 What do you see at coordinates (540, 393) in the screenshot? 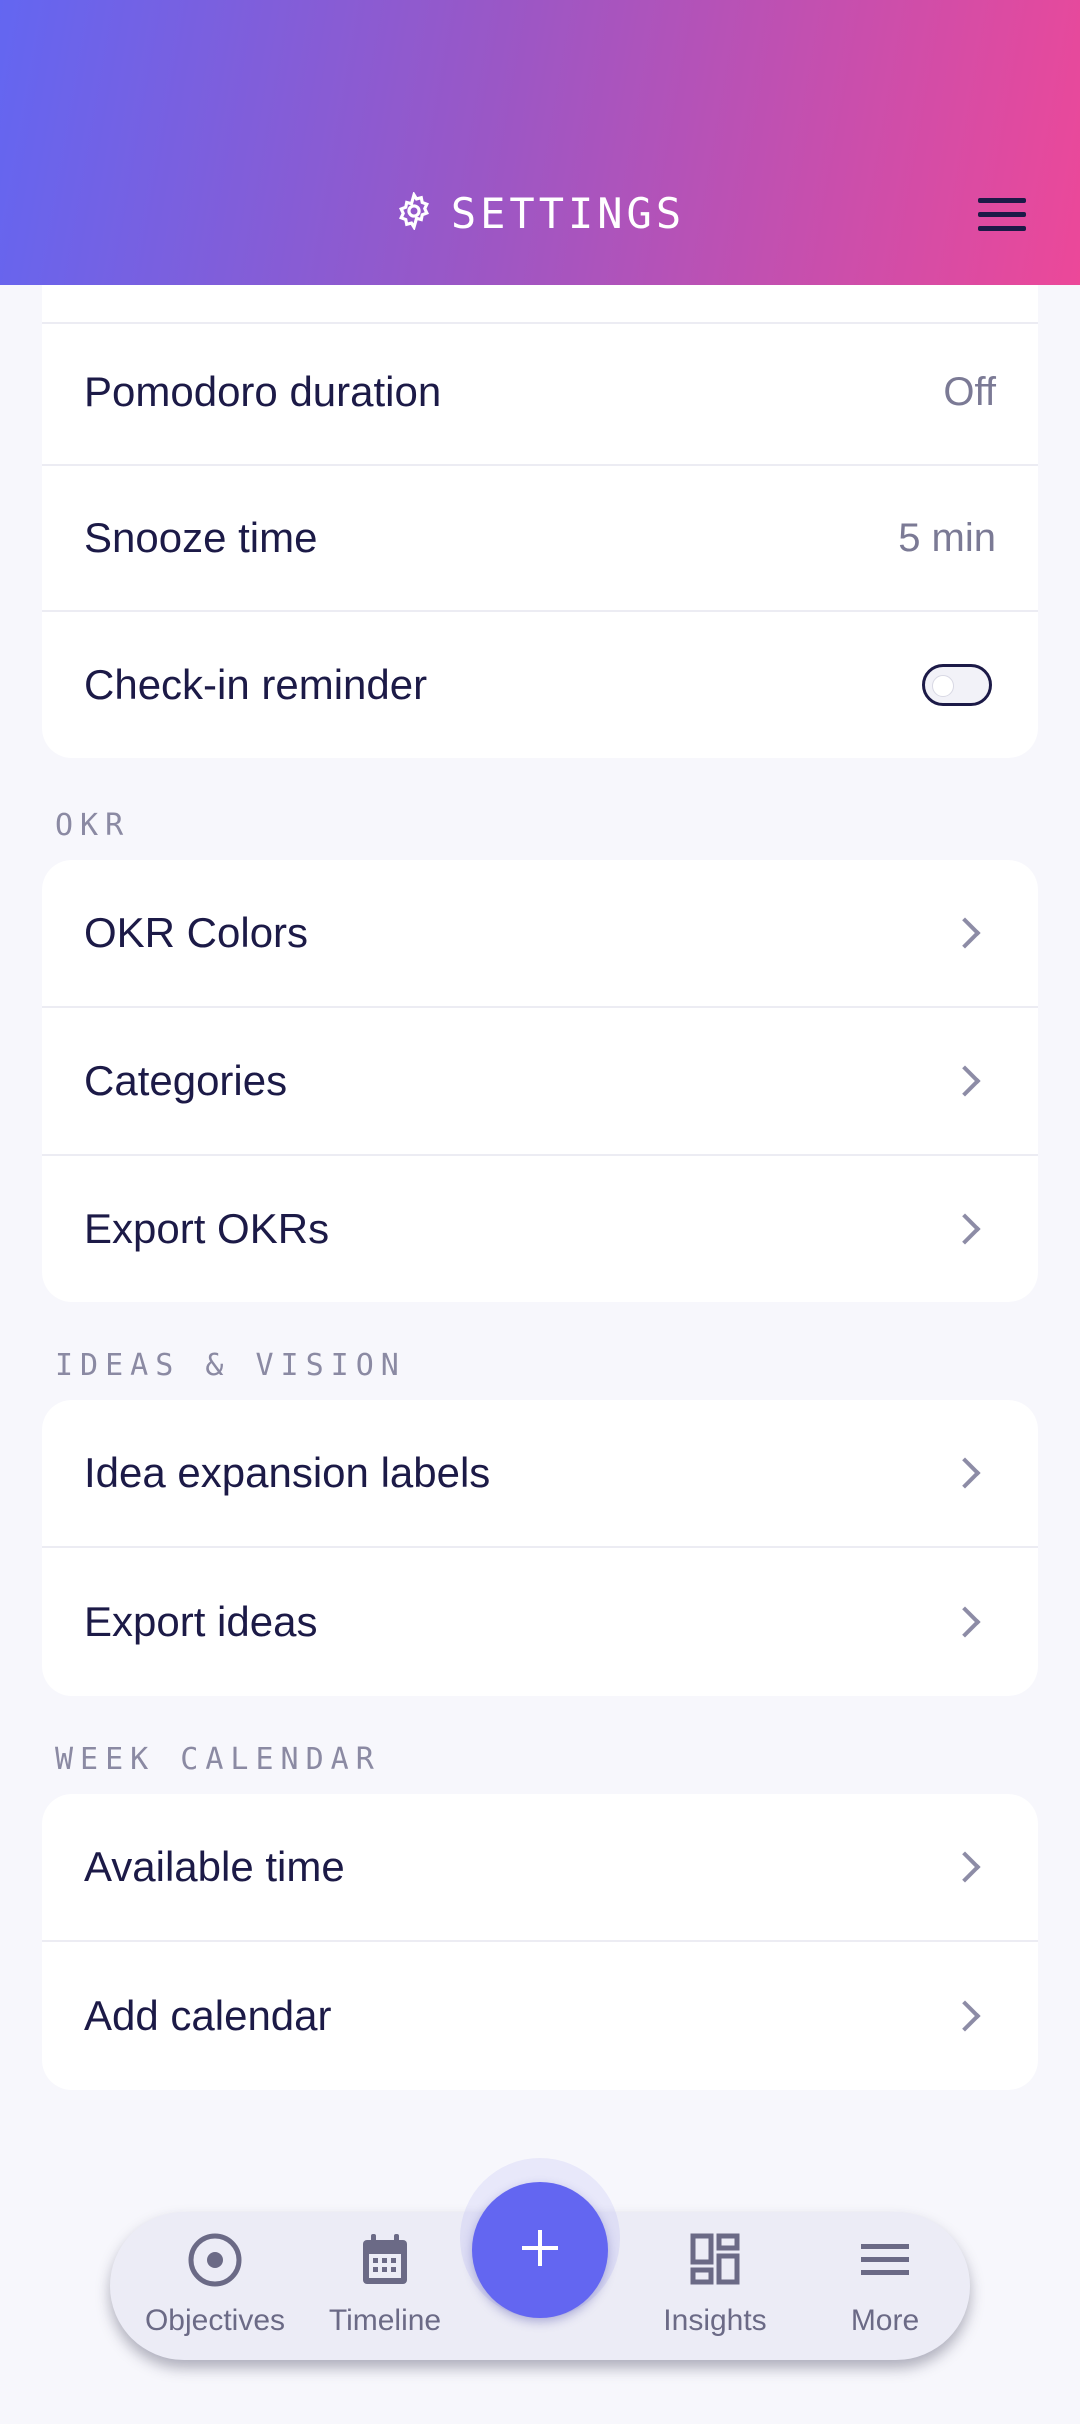
I see `pomodoro-duration-row: Pomodoro duration Off` at bounding box center [540, 393].